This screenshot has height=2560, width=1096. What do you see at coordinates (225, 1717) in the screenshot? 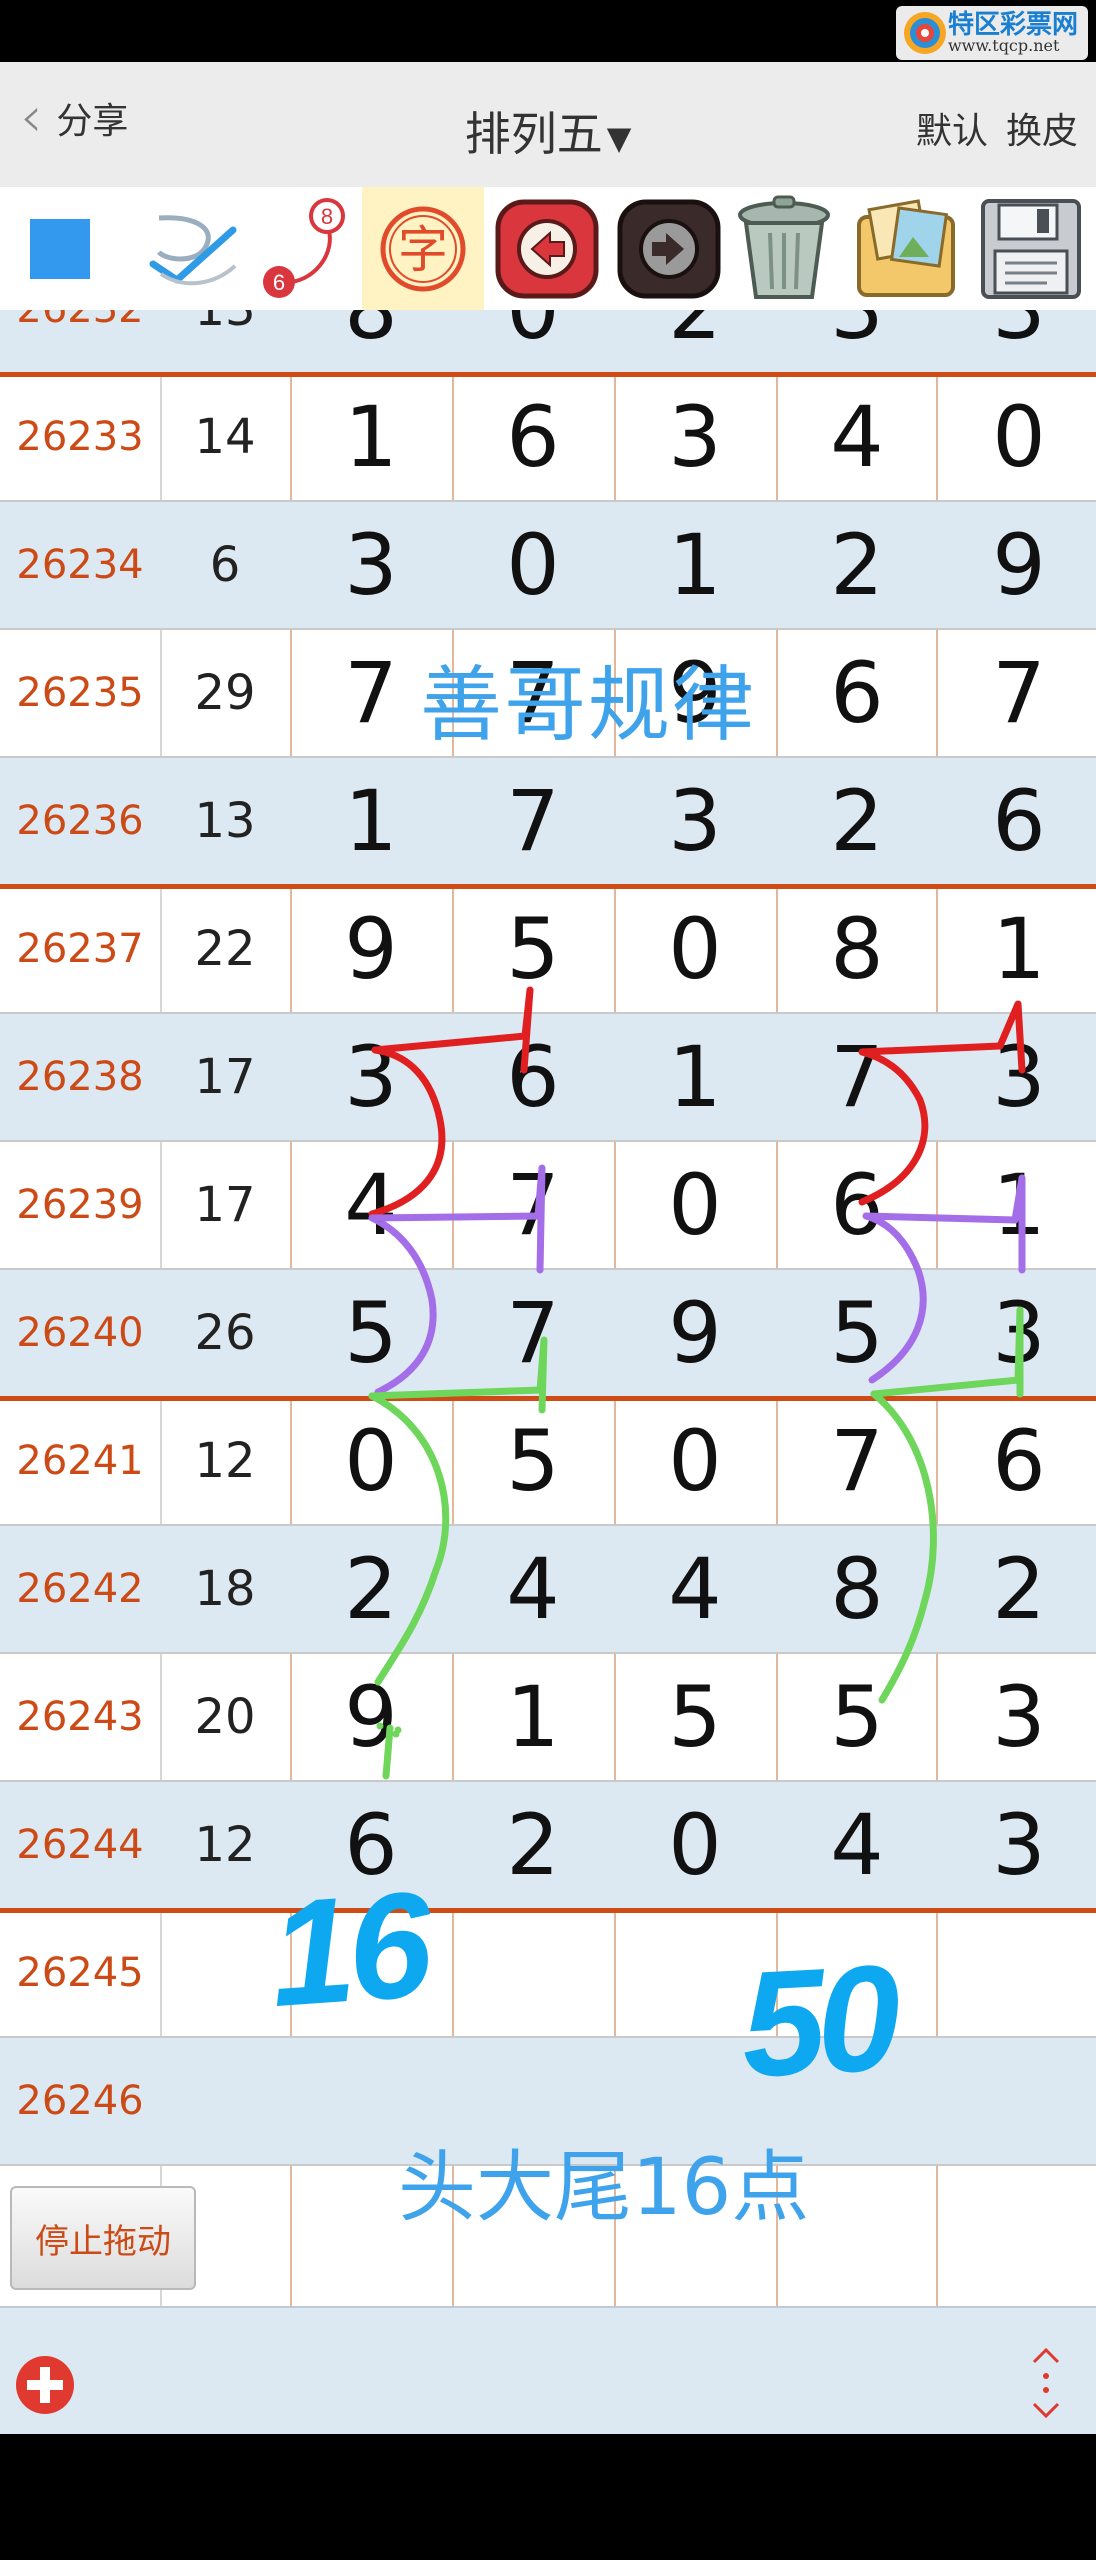
I see `sum-cell: 20` at bounding box center [225, 1717].